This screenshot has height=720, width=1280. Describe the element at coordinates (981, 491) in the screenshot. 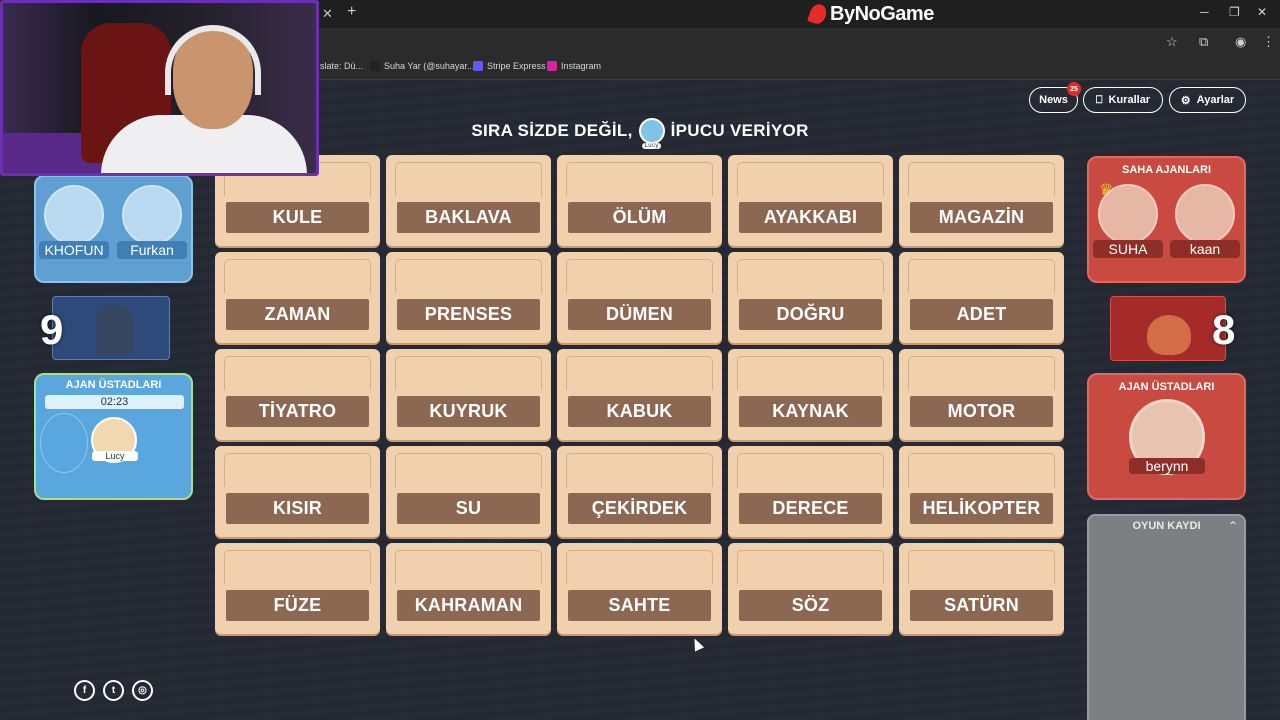

I see `word-card: HELİKOPTER` at that location.